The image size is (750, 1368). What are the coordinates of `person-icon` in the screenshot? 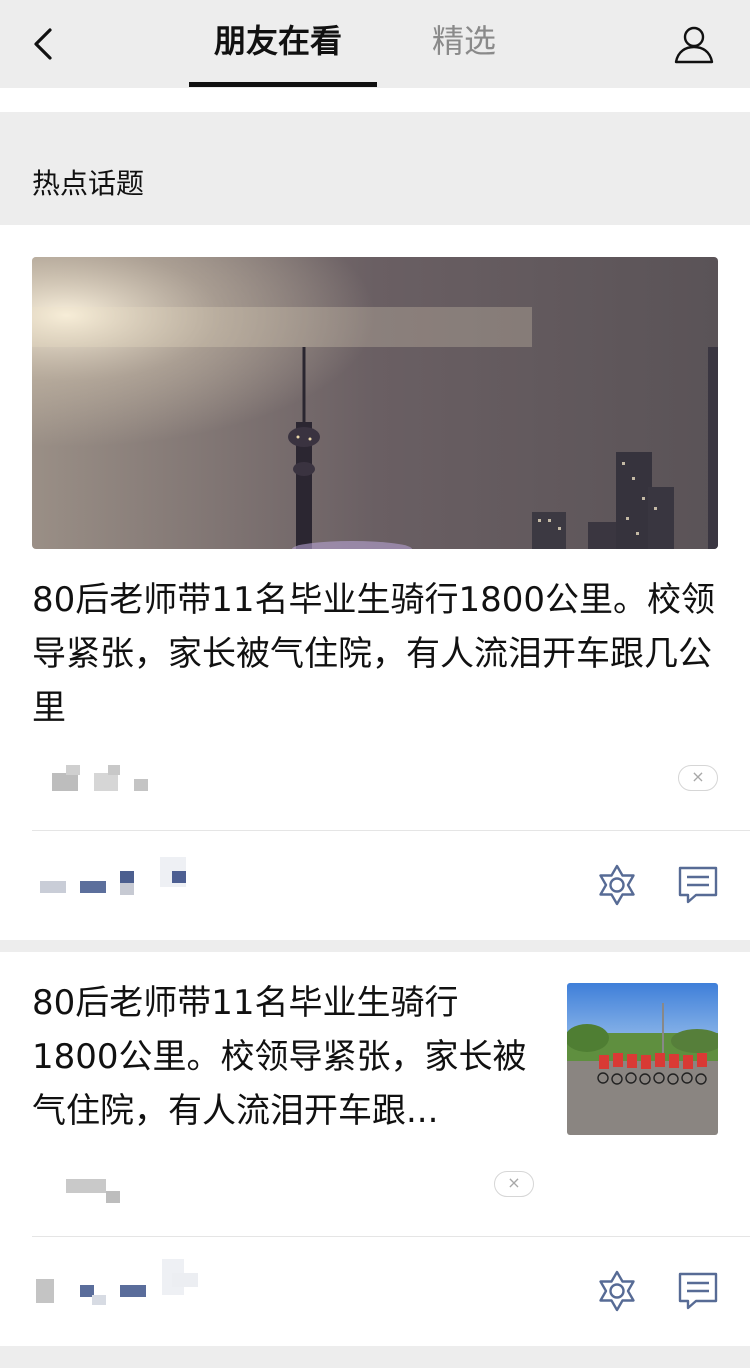 It's located at (694, 44).